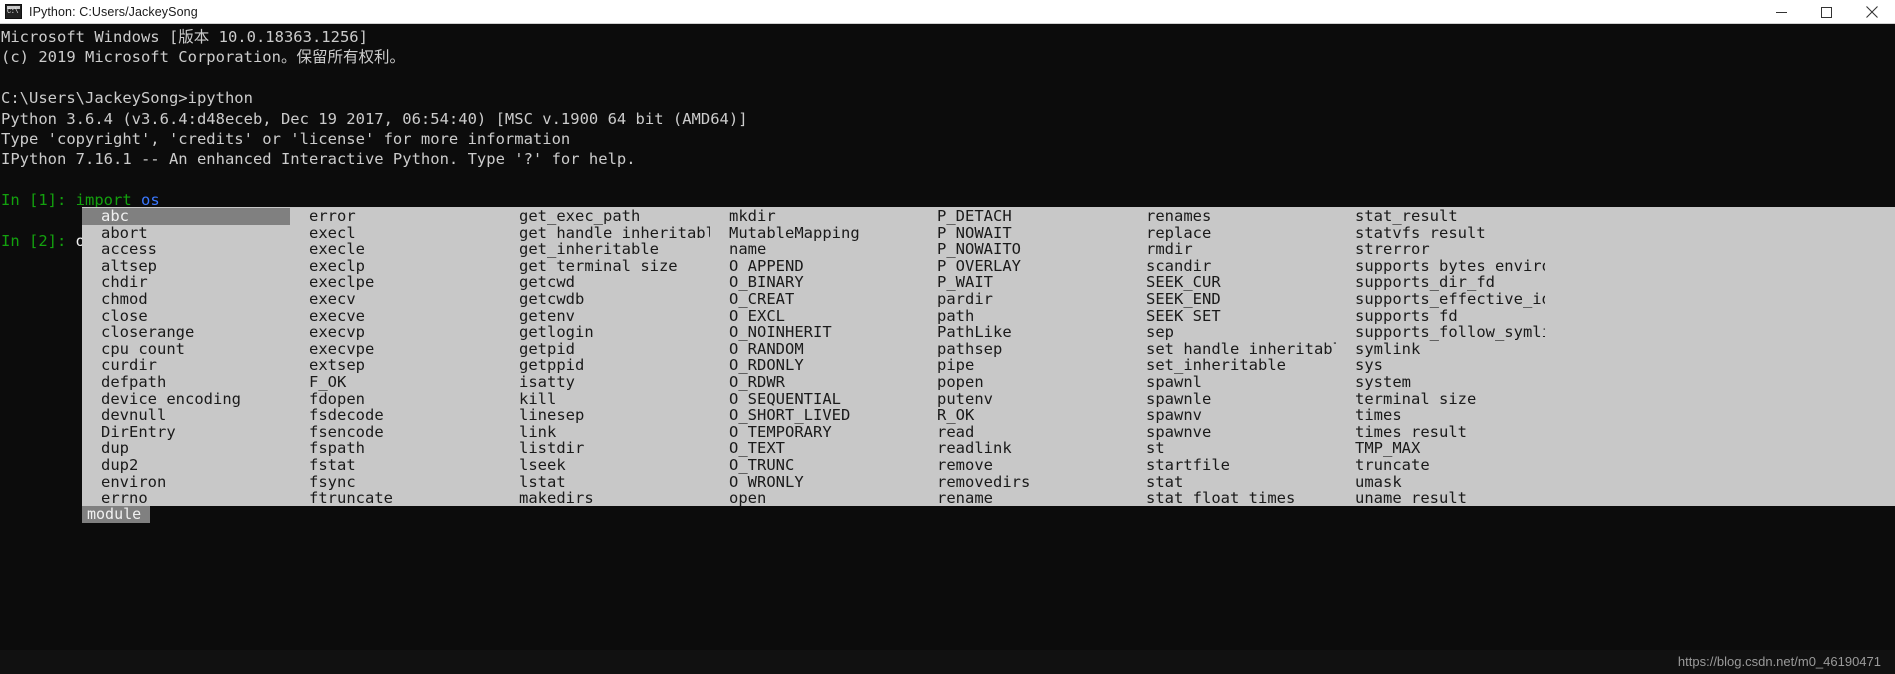 This screenshot has height=674, width=1895. What do you see at coordinates (1231, 282) in the screenshot?
I see `completion-item: SEEK_CUR` at bounding box center [1231, 282].